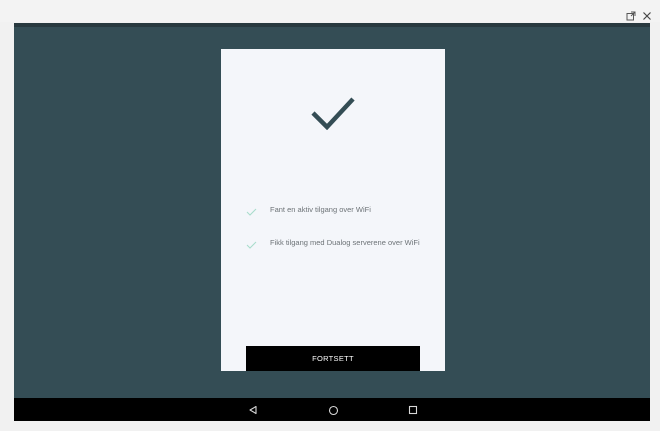 This screenshot has width=660, height=431. I want to click on window-title-strip, so click(330, 11).